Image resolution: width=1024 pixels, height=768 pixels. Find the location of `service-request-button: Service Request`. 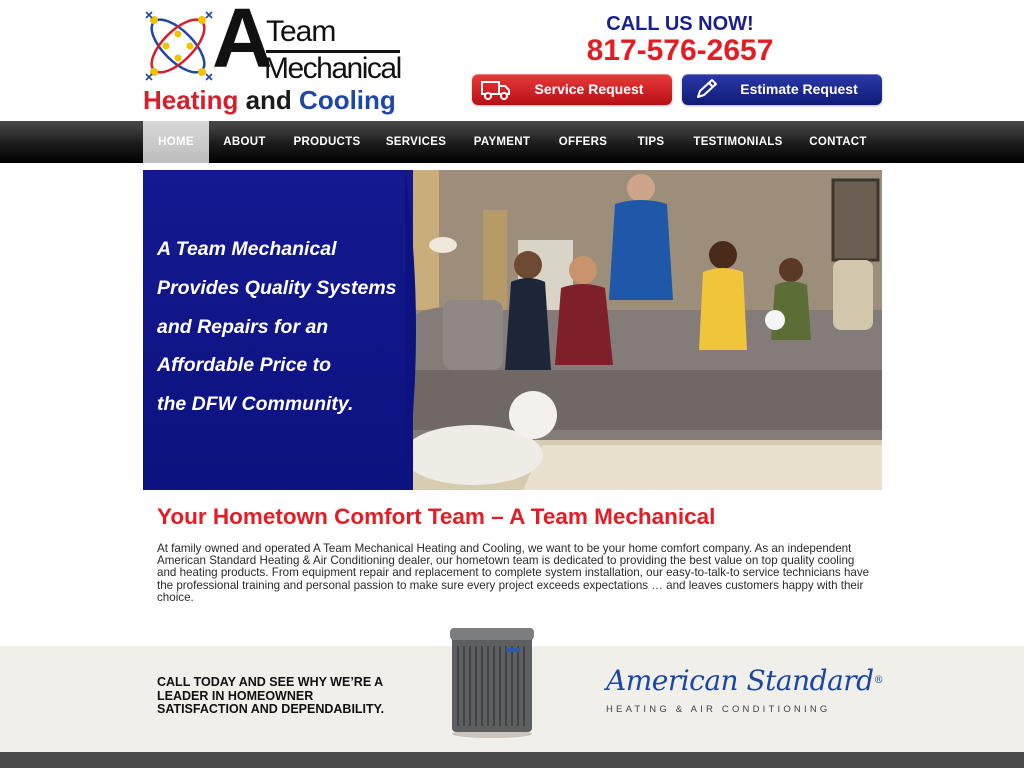

service-request-button: Service Request is located at coordinates (572, 89).